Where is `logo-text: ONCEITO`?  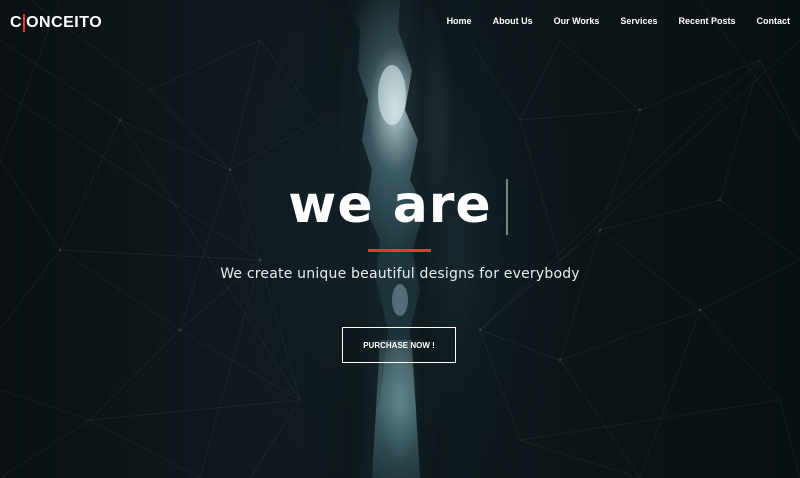
logo-text: ONCEITO is located at coordinates (64, 22).